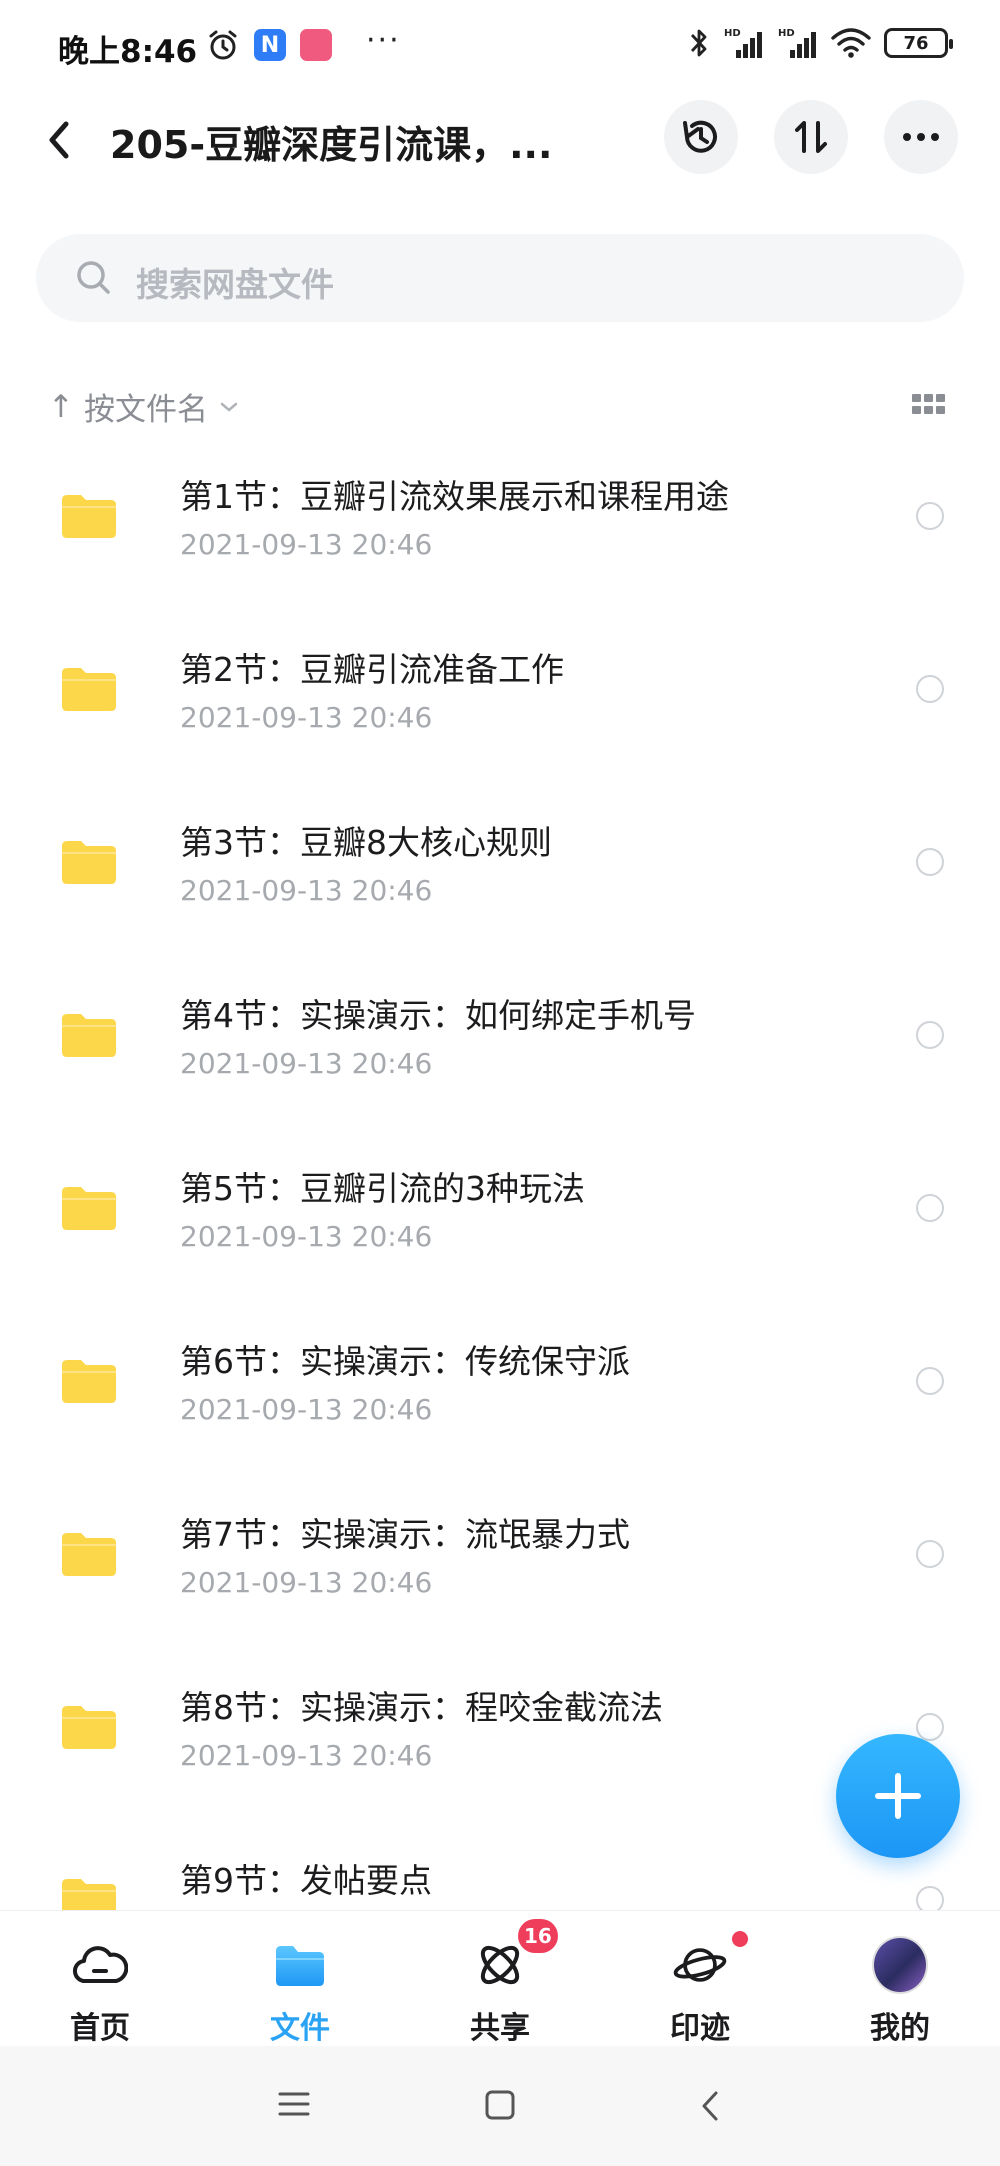 This screenshot has width=1000, height=2166. What do you see at coordinates (405, 1361) in the screenshot?
I see `file-name: 第6节：实操演示：传统保守派` at bounding box center [405, 1361].